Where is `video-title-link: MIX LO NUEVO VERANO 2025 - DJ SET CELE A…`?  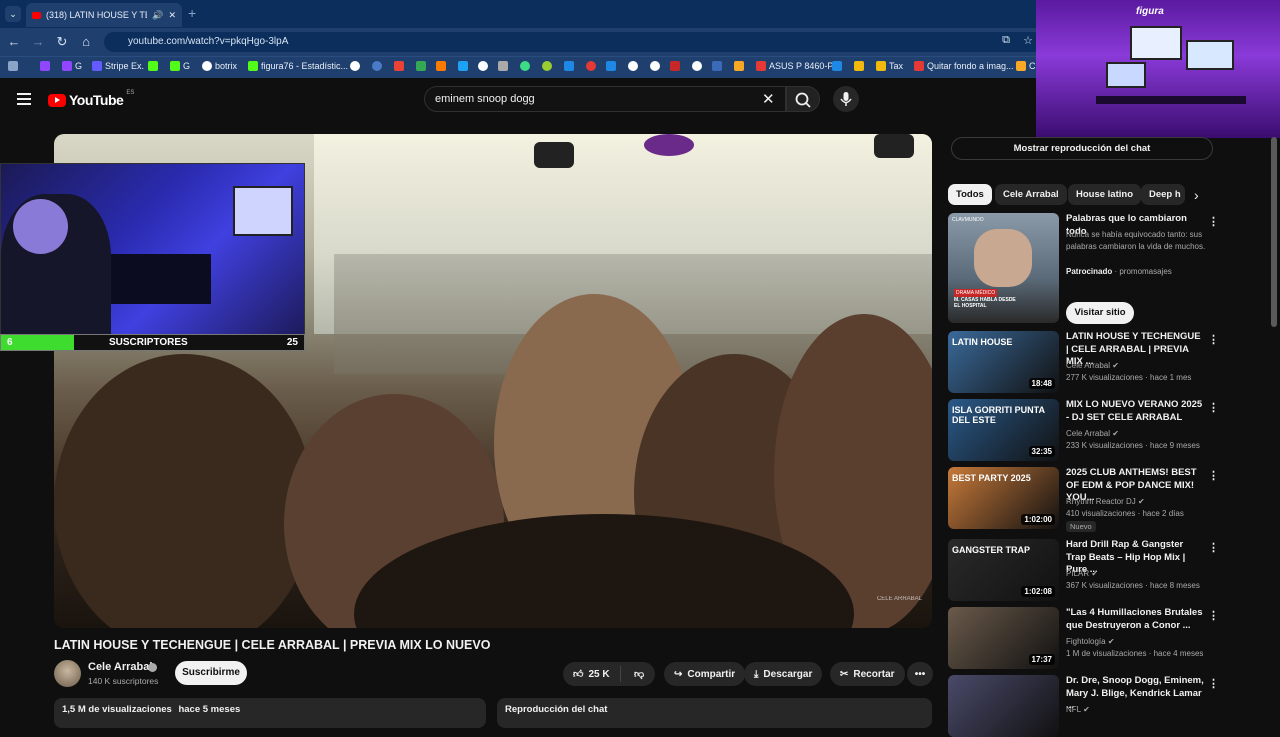
video-title-link: MIX LO NUEVO VERANO 2025 - DJ SET CELE A… is located at coordinates (1135, 411).